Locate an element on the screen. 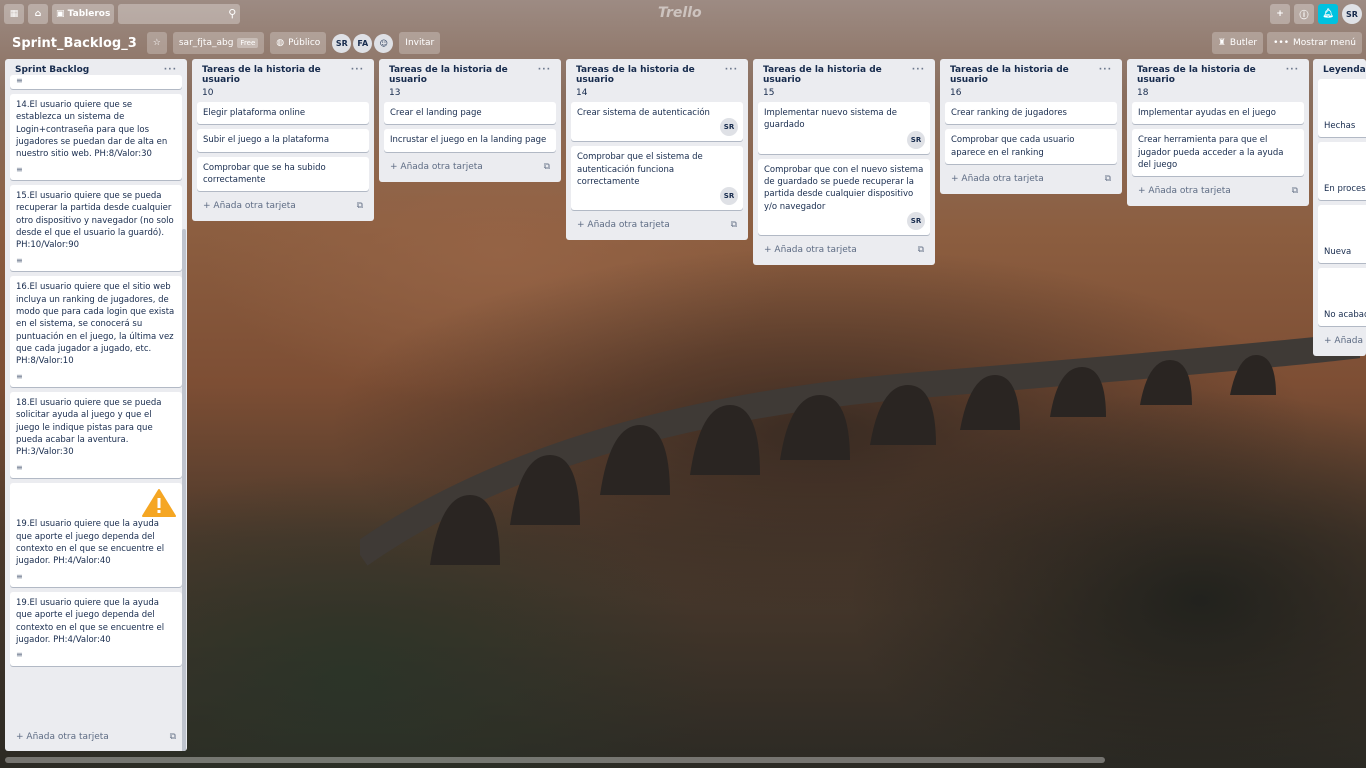 The height and width of the screenshot is (768, 1366). user-avatar: SR is located at coordinates (1352, 14).